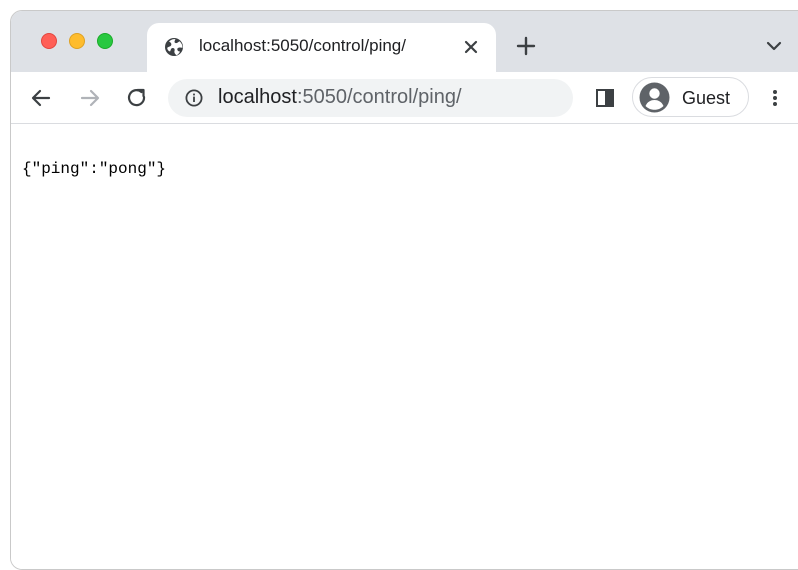 Image resolution: width=798 pixels, height=570 pixels. I want to click on account-circle-icon, so click(654, 97).